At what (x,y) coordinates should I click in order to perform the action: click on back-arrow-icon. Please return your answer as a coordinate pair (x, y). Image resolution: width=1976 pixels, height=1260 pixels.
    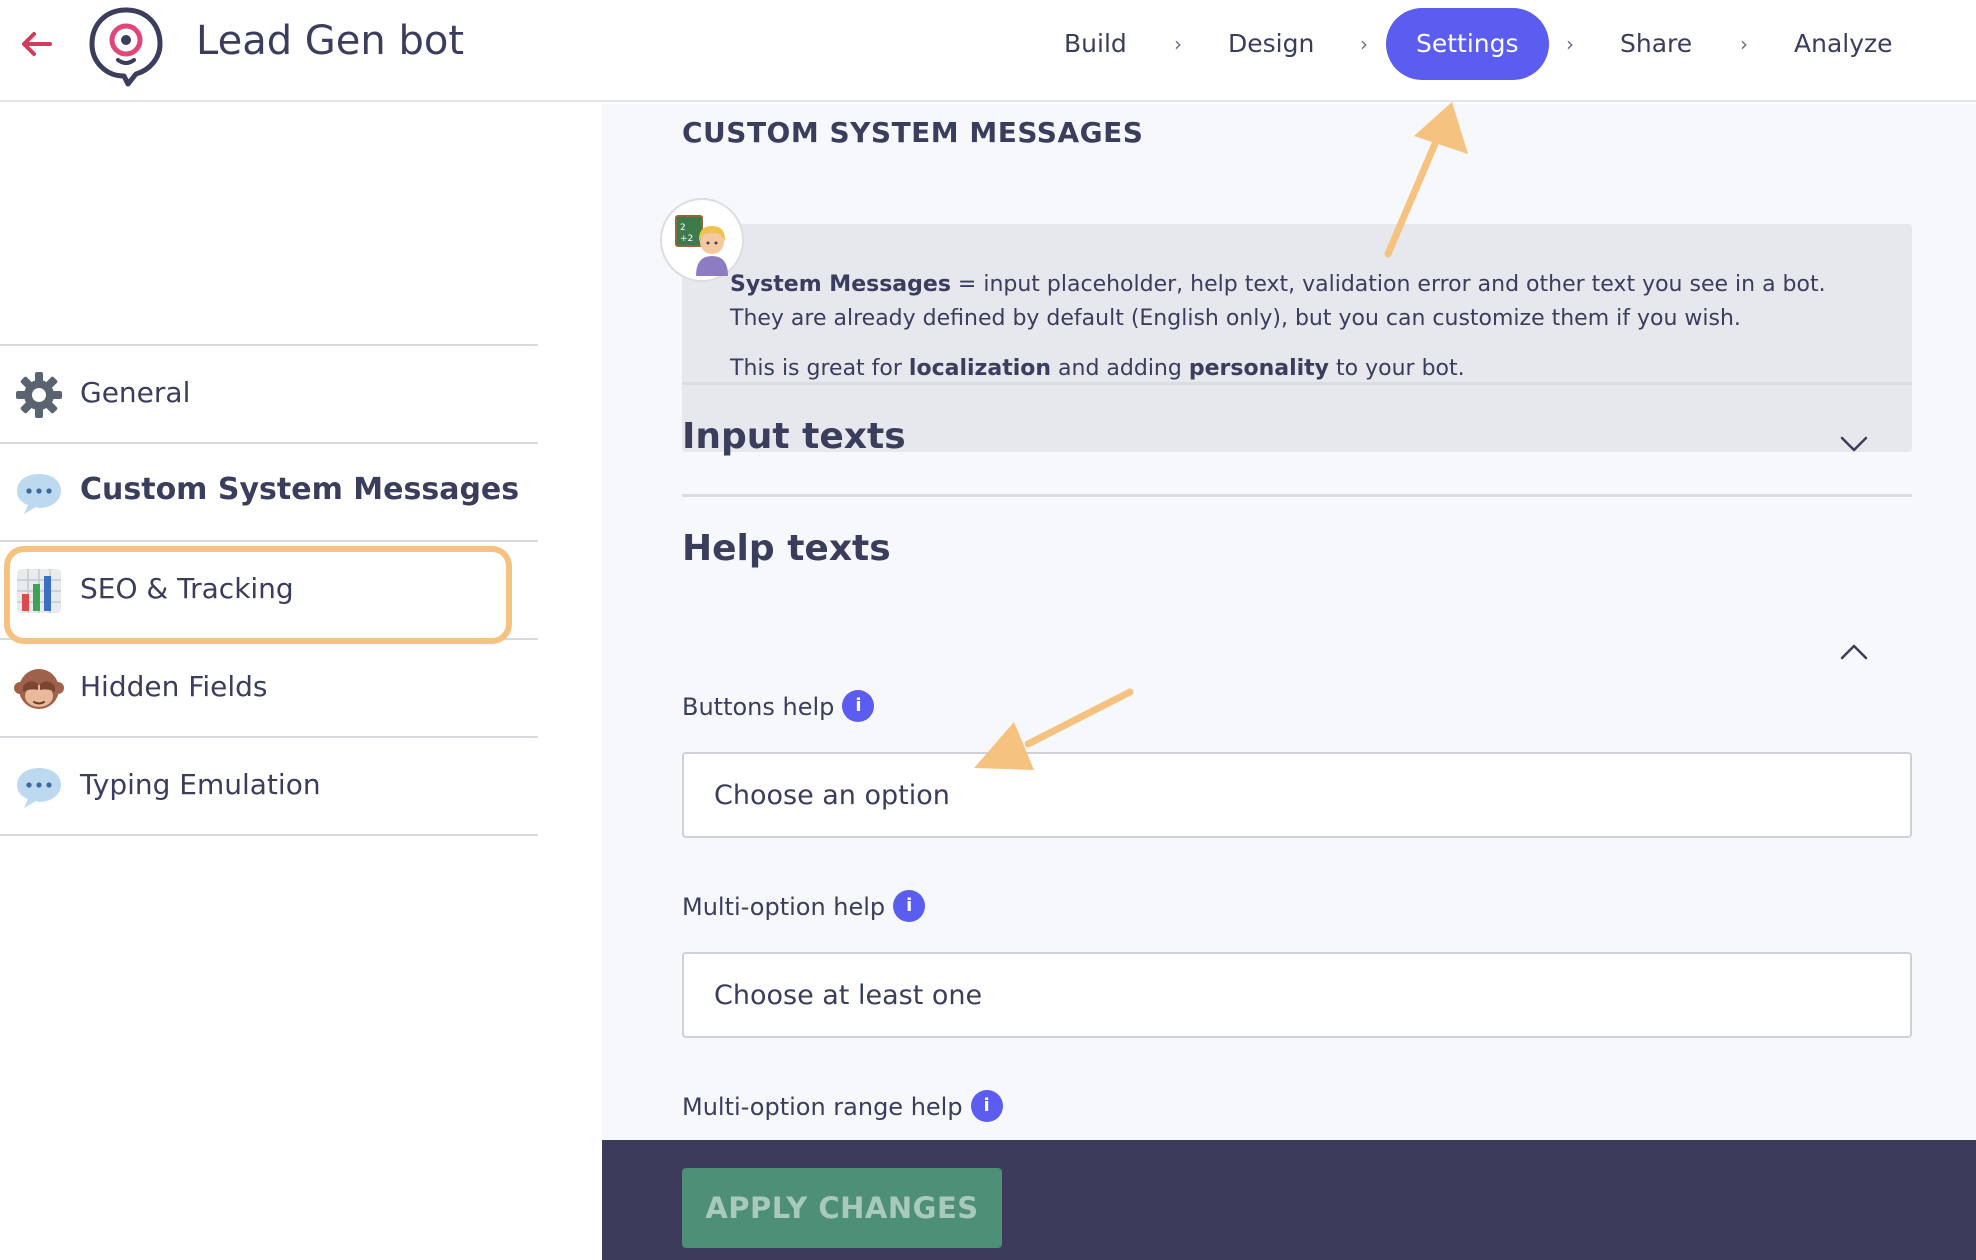
    Looking at the image, I should click on (36, 44).